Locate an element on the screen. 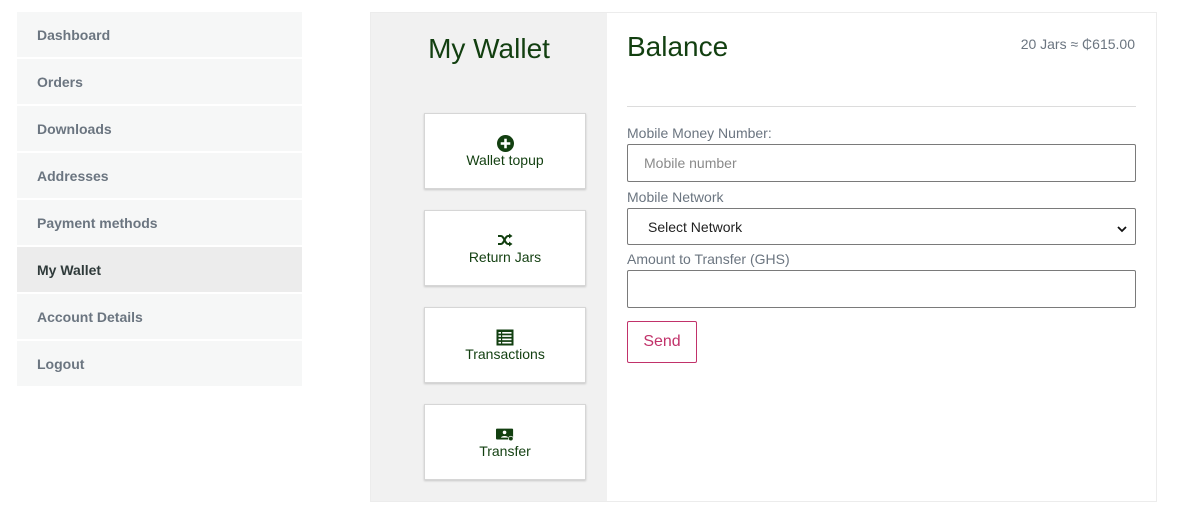 The image size is (1197, 518). money-transfer-icon is located at coordinates (505, 434).